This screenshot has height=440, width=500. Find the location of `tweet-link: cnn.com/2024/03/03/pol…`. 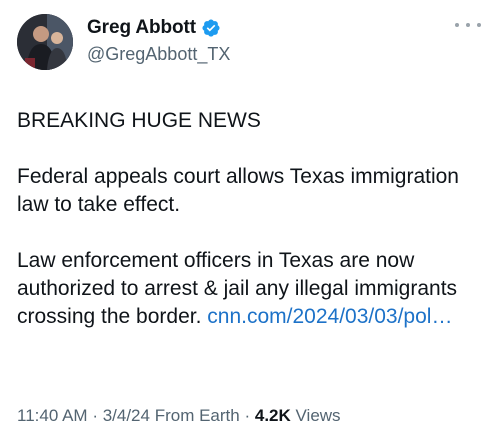

tweet-link: cnn.com/2024/03/03/pol… is located at coordinates (329, 316).